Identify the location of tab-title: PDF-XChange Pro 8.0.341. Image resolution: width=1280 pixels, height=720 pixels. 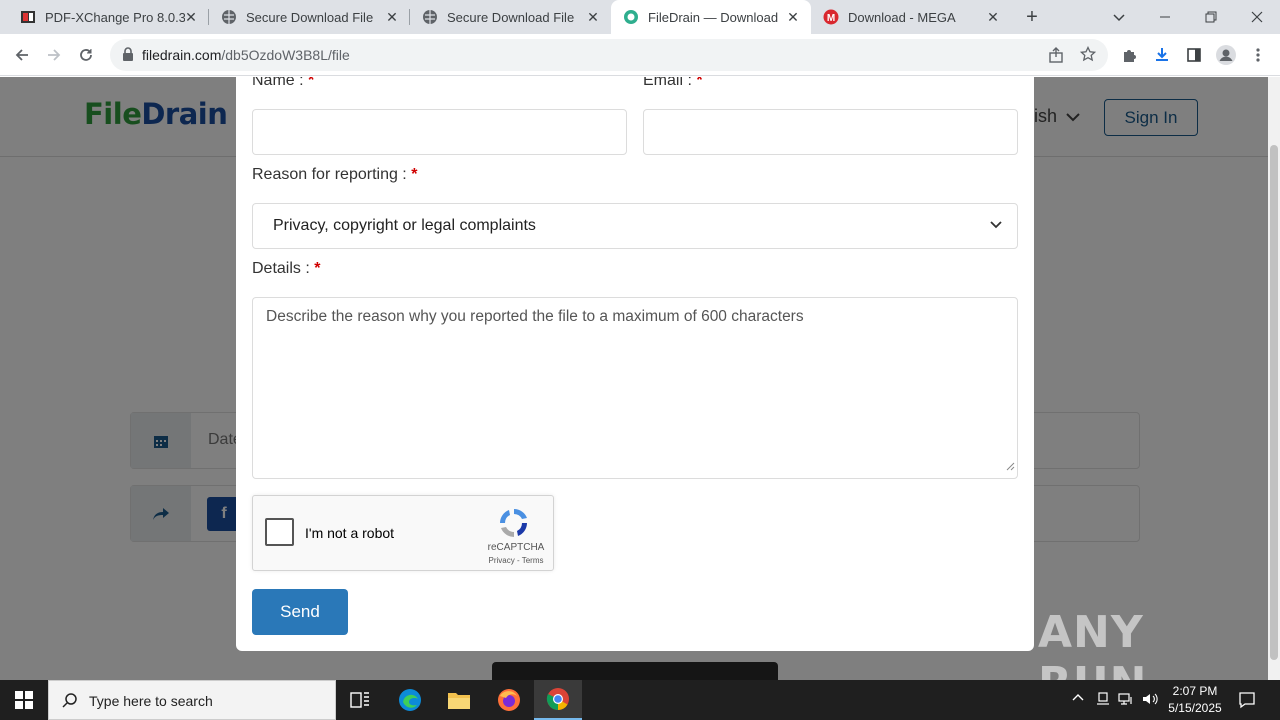
(115, 17).